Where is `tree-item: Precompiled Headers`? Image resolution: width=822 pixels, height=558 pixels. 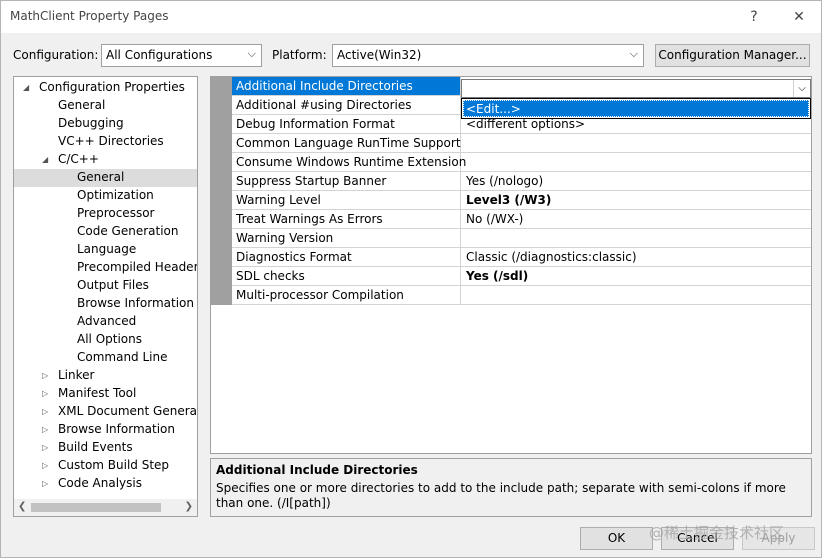 tree-item: Precompiled Headers is located at coordinates (105, 268).